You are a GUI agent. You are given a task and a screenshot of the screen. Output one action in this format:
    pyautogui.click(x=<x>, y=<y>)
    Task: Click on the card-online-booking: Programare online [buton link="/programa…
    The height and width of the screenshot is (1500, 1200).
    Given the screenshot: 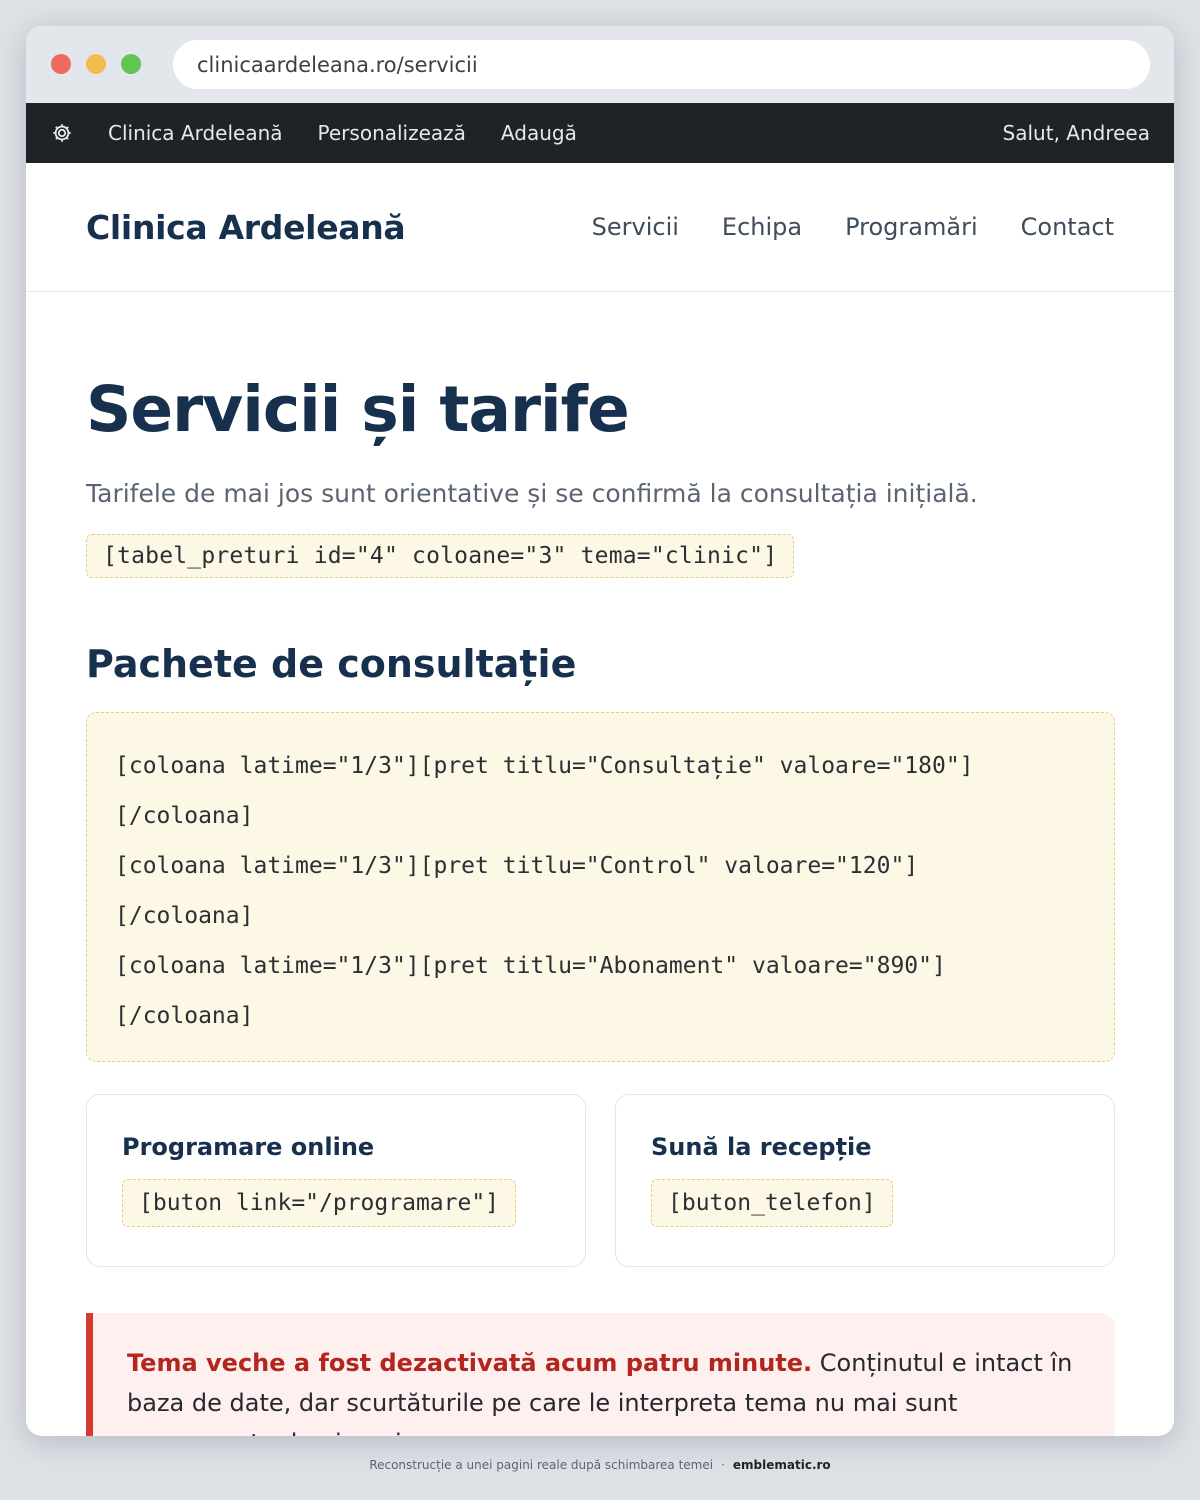 What is the action you would take?
    pyautogui.click(x=336, y=1180)
    